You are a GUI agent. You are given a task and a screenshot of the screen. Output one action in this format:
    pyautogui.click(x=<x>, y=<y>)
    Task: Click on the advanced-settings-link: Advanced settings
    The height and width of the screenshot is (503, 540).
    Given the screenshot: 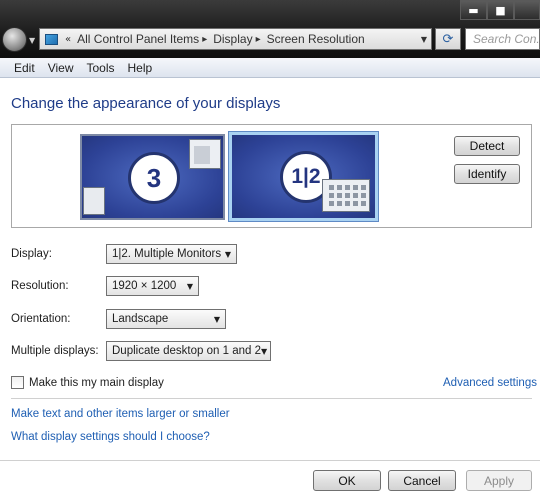 What is the action you would take?
    pyautogui.click(x=490, y=383)
    